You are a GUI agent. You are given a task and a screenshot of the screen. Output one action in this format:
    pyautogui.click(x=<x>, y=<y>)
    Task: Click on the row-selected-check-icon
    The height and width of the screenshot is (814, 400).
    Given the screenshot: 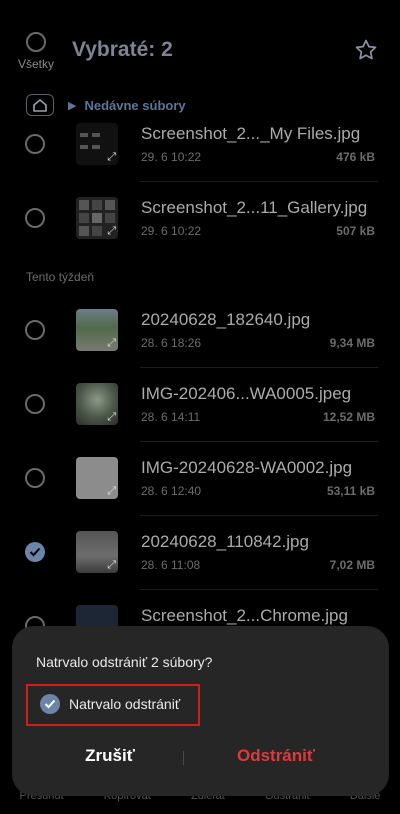 What is the action you would take?
    pyautogui.click(x=35, y=552)
    